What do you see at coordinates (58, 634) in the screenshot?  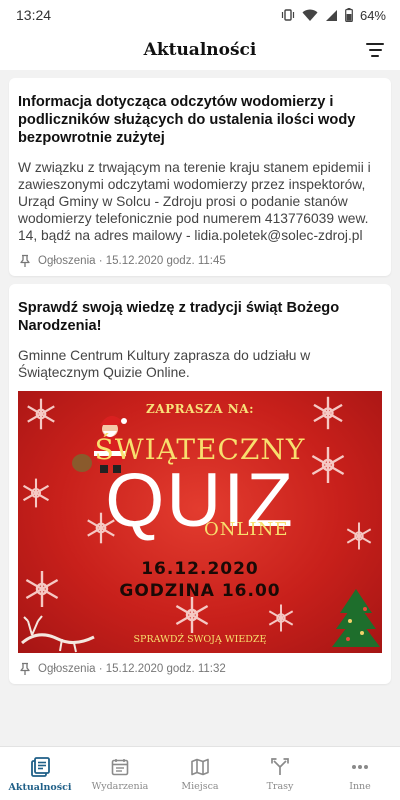 I see `reindeer-illustration` at bounding box center [58, 634].